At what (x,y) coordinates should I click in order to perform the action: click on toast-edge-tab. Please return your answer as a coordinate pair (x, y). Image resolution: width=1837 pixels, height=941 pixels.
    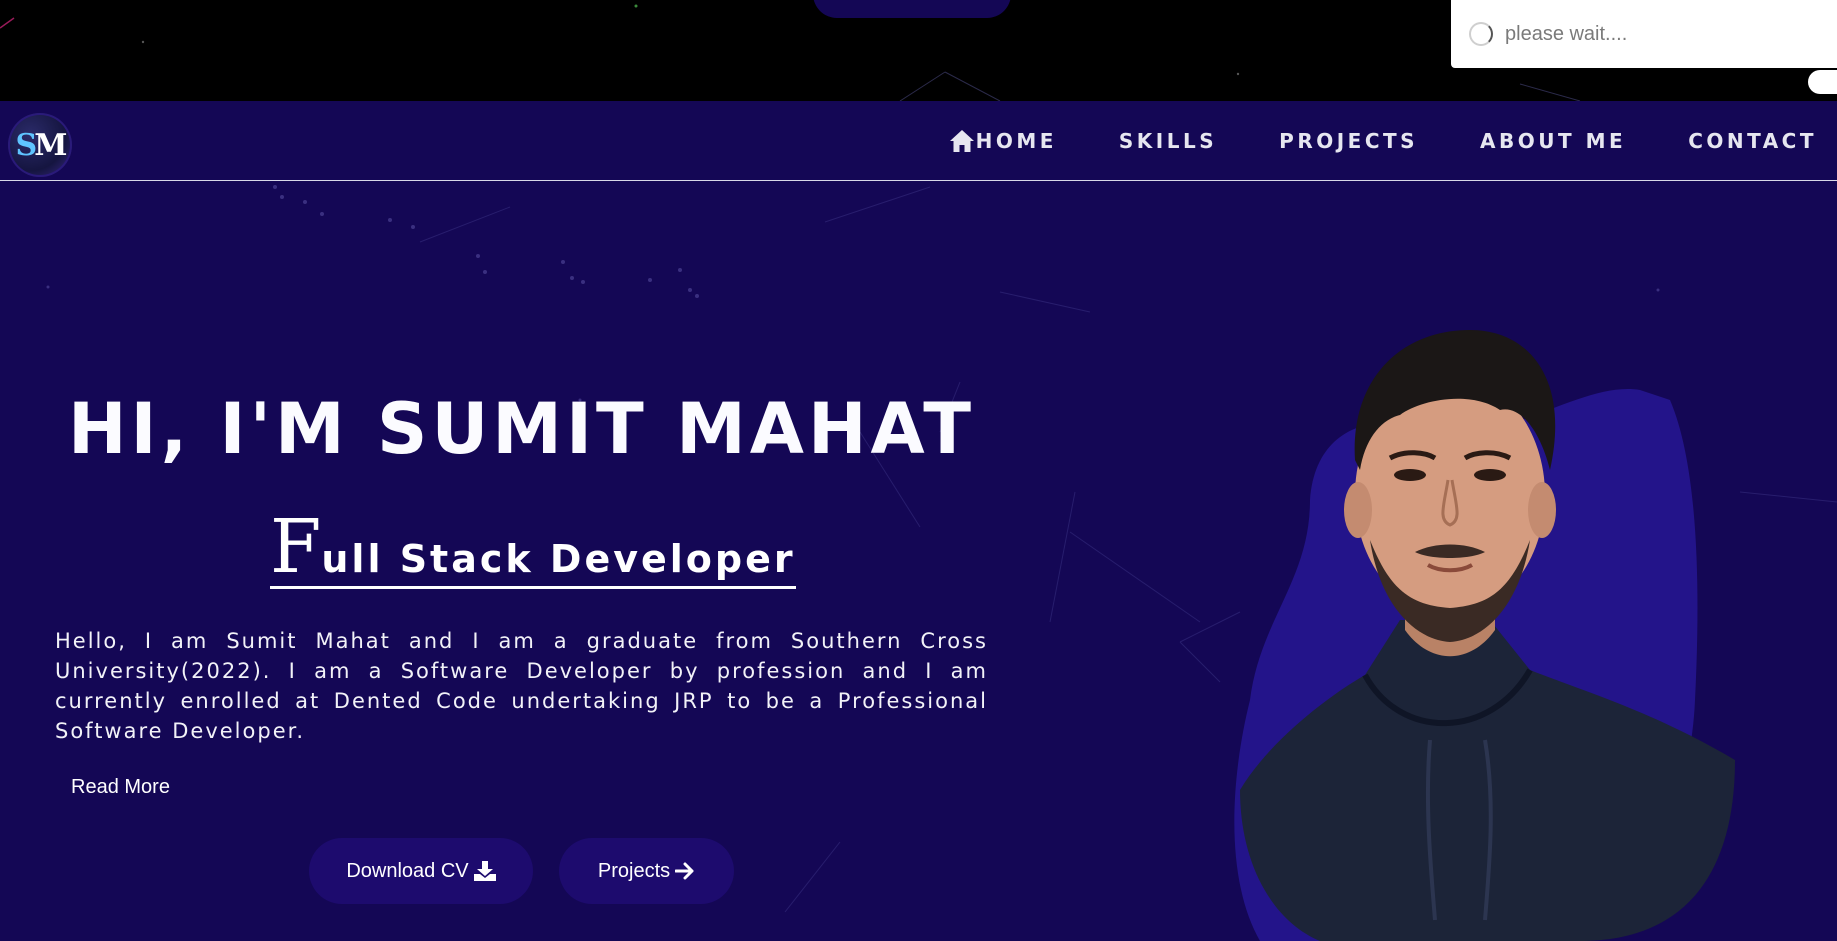
    Looking at the image, I should click on (1822, 82).